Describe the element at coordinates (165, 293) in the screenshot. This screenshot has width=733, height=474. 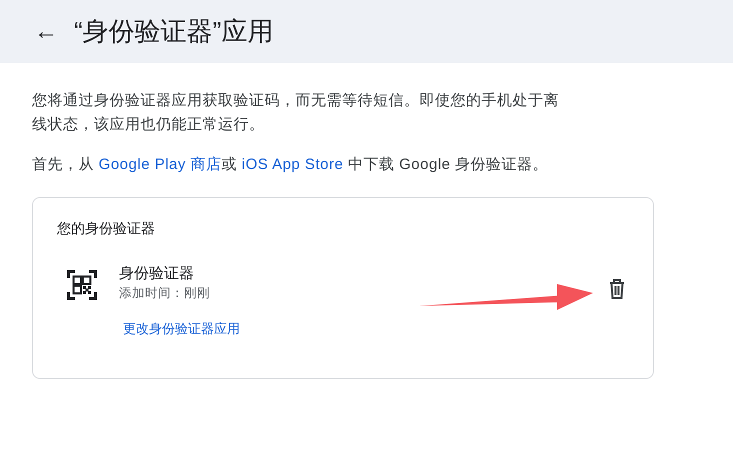
I see `added-time: 添加时间：刚刚` at that location.